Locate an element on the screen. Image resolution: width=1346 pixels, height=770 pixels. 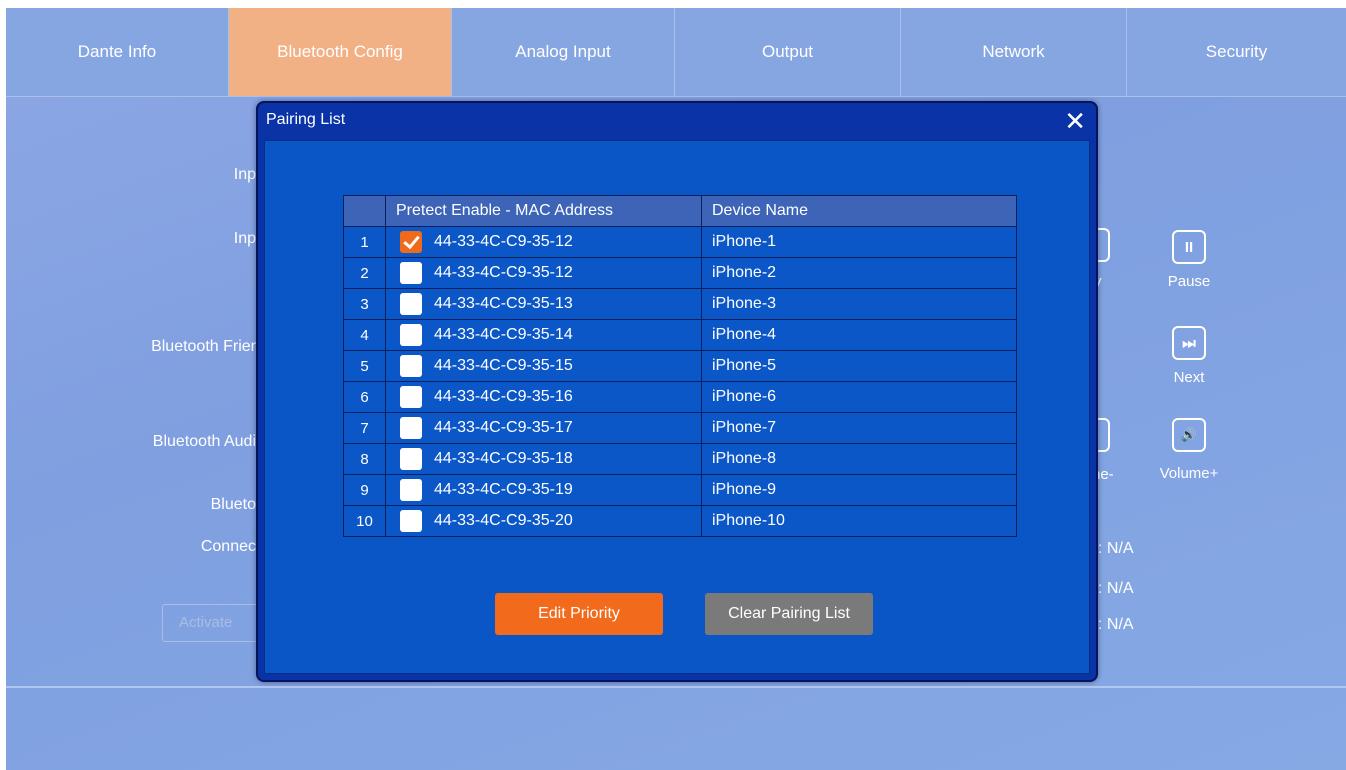
row-index: 5 is located at coordinates (364, 366).